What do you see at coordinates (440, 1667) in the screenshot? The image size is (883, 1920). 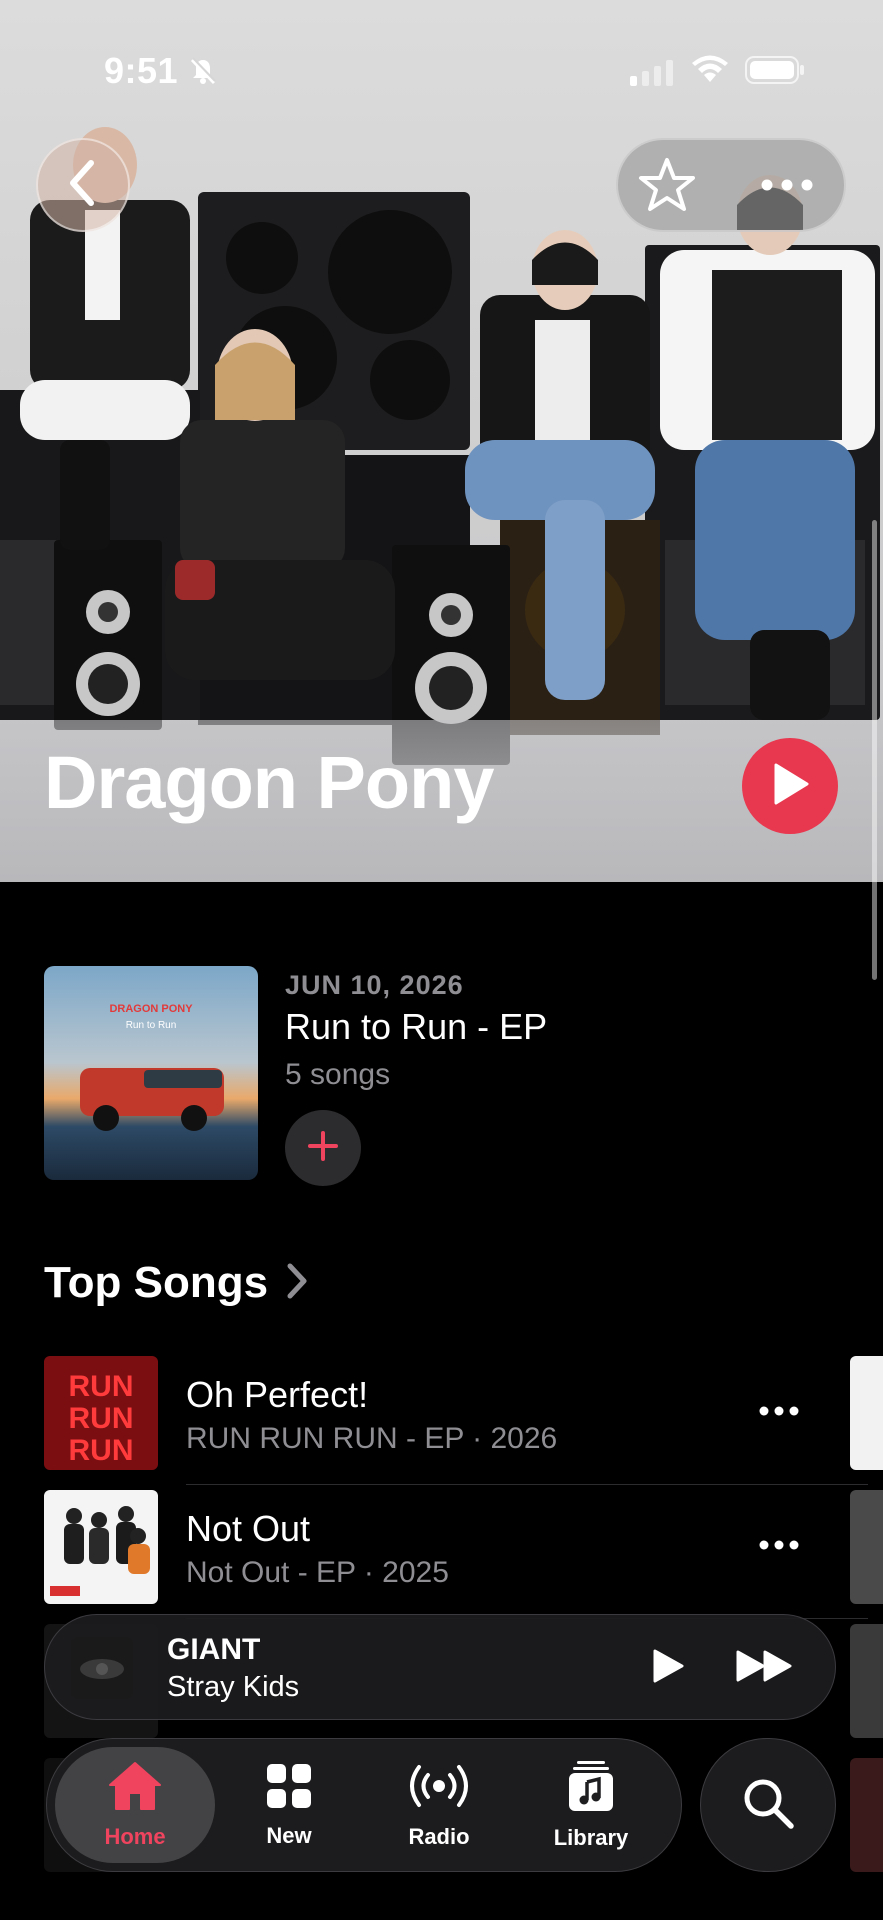 I see `mini-player: GIANT Stray Kids` at bounding box center [440, 1667].